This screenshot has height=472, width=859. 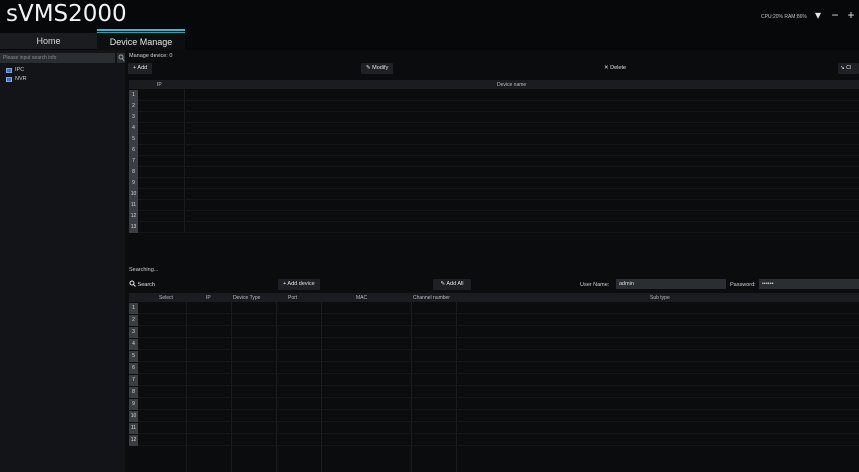 I want to click on tab-device-manage: Device Manage, so click(x=141, y=41).